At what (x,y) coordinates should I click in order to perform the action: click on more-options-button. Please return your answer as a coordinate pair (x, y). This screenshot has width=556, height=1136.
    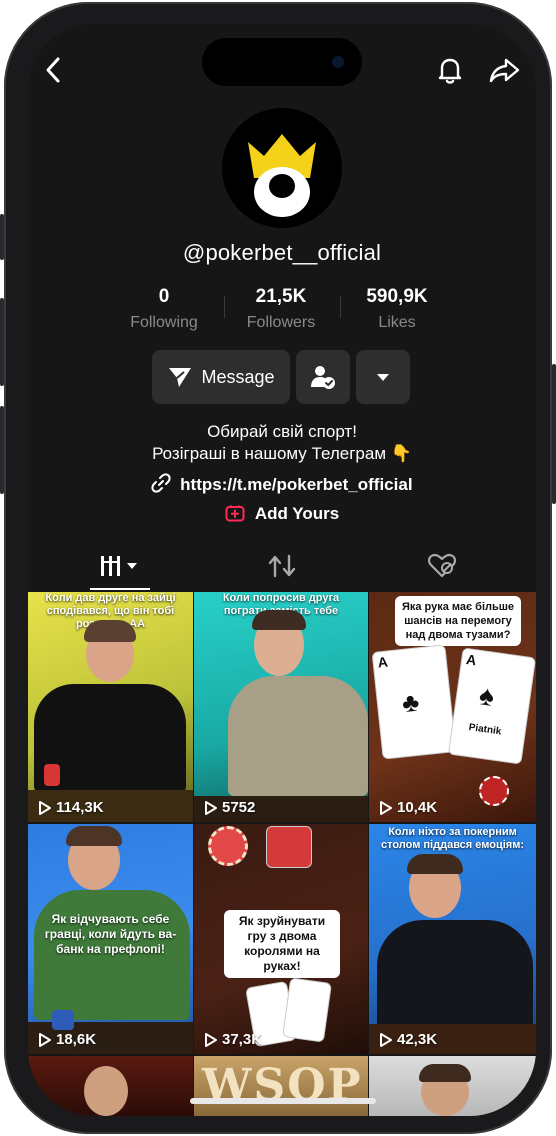
    Looking at the image, I should click on (383, 377).